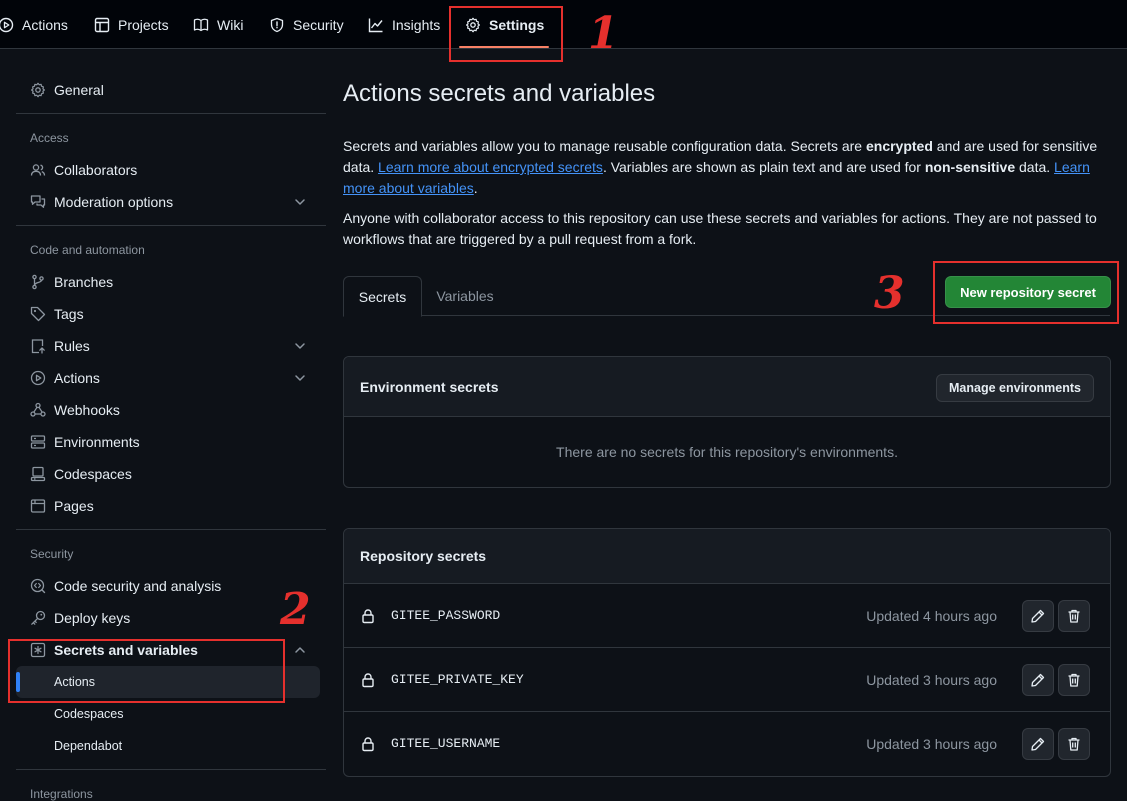  What do you see at coordinates (931, 744) in the screenshot?
I see `secret-updated: Updated 3 hours ago` at bounding box center [931, 744].